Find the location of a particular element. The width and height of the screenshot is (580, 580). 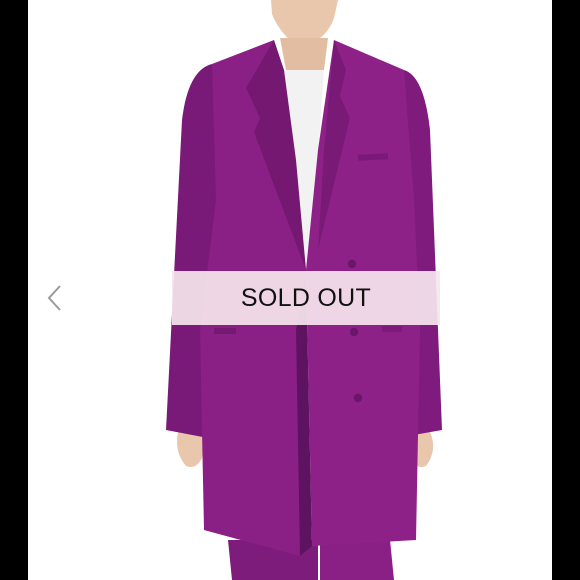

previous-image-button is located at coordinates (55, 298).